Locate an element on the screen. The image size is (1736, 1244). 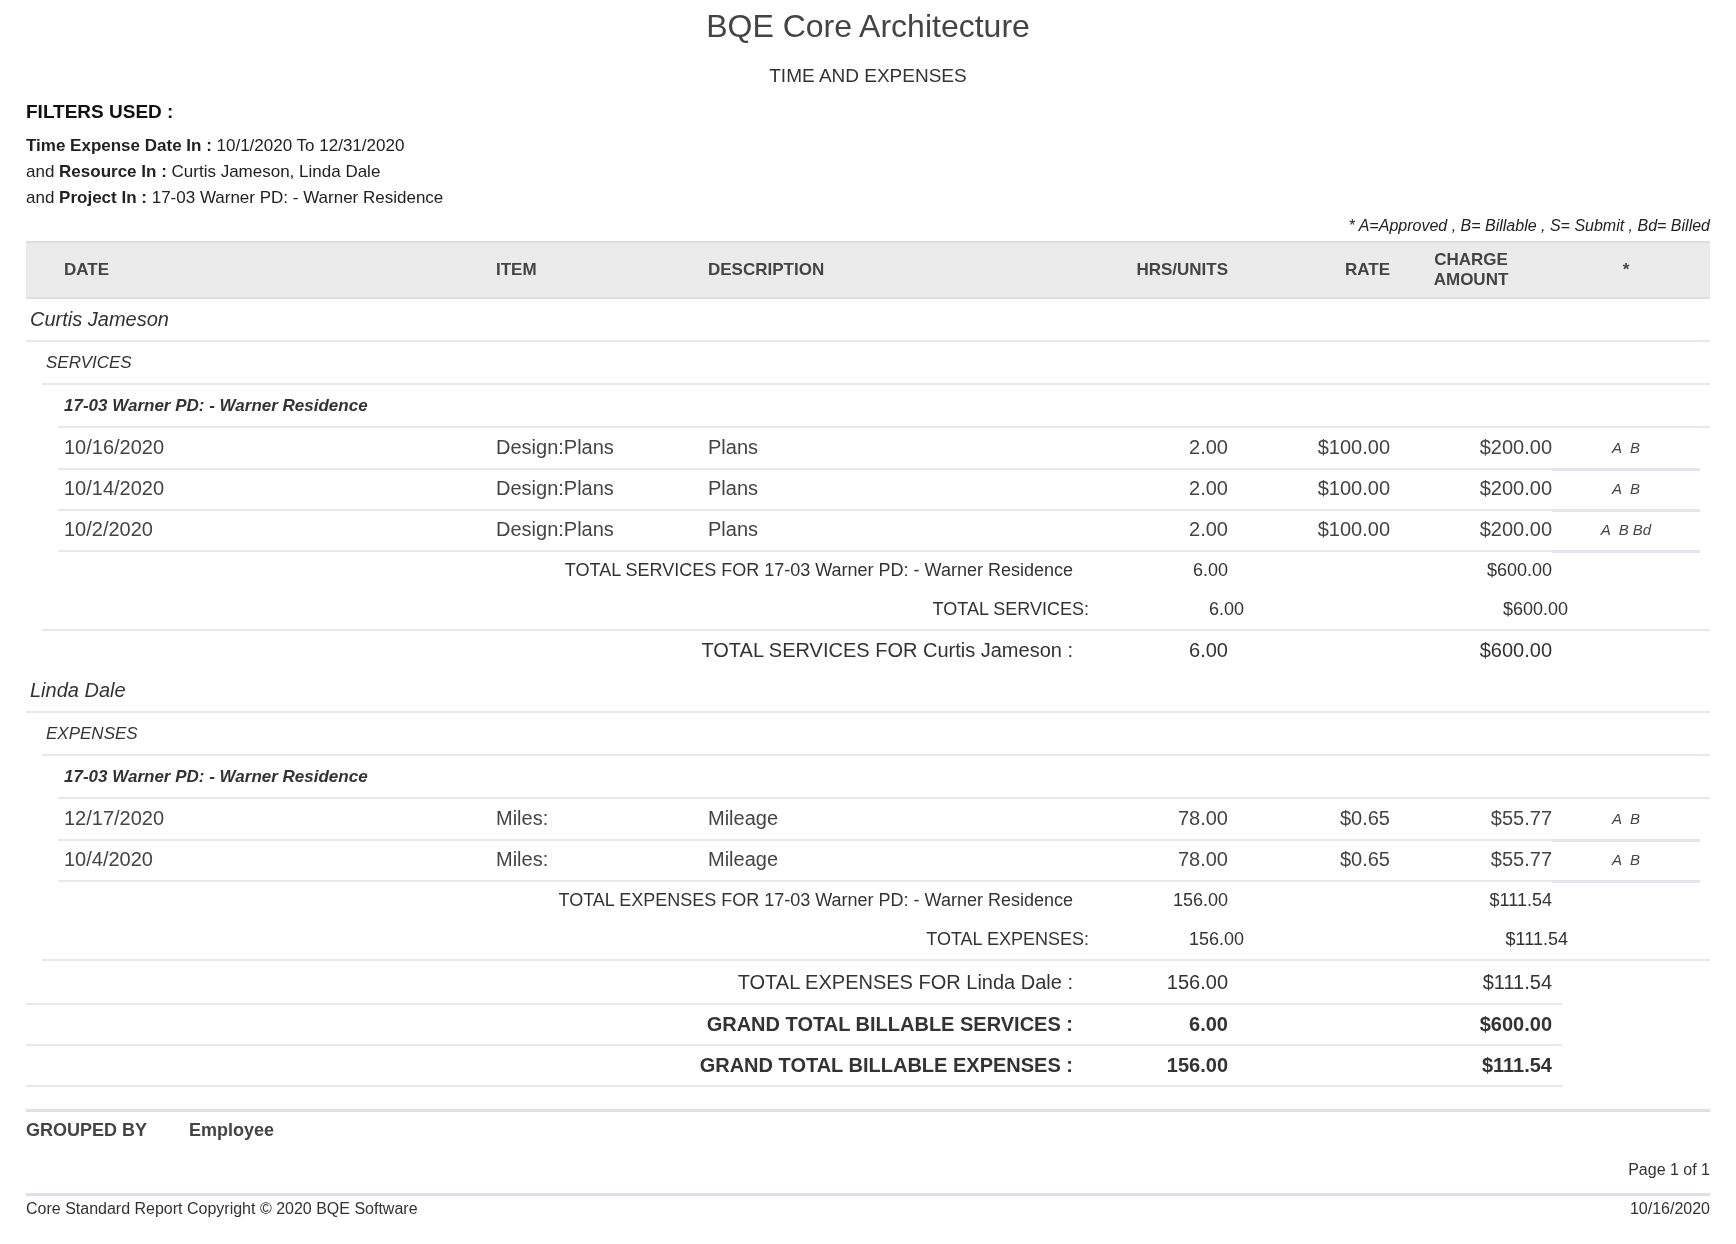
column-heading: DATE is located at coordinates (86, 270).